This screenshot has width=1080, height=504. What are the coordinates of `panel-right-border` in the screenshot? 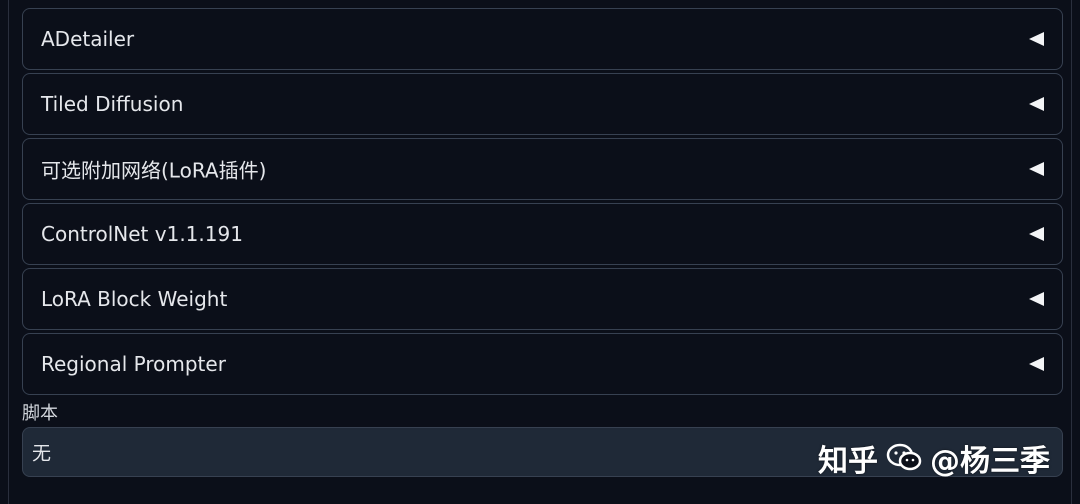 It's located at (1071, 252).